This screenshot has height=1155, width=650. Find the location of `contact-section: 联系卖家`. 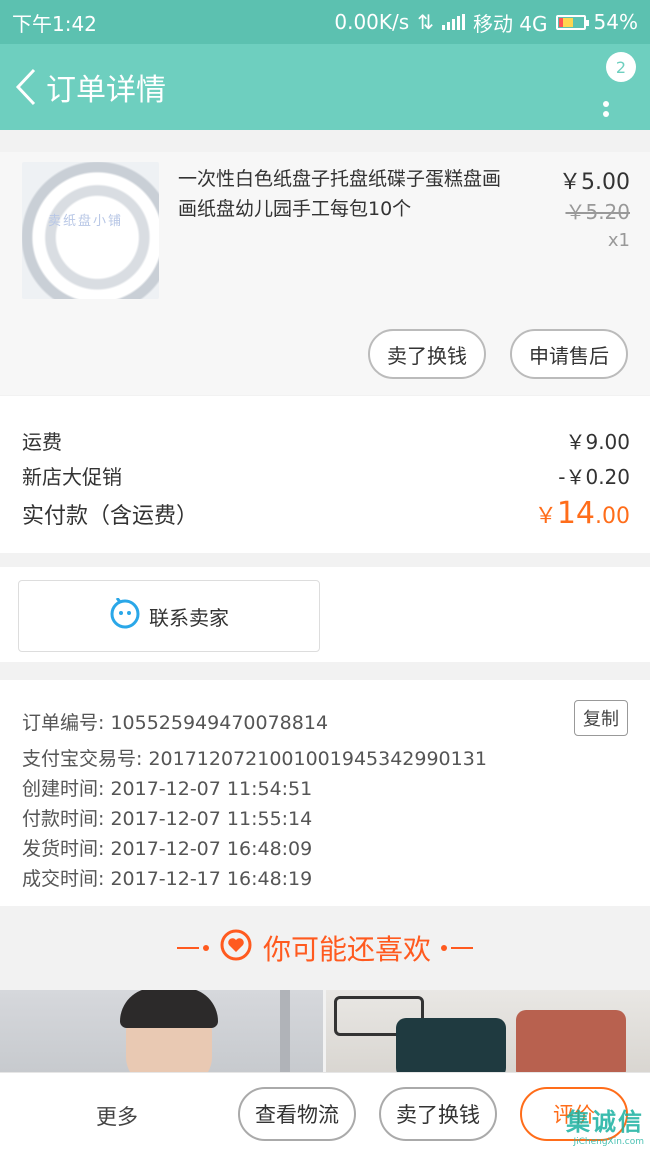

contact-section: 联系卖家 is located at coordinates (325, 614).